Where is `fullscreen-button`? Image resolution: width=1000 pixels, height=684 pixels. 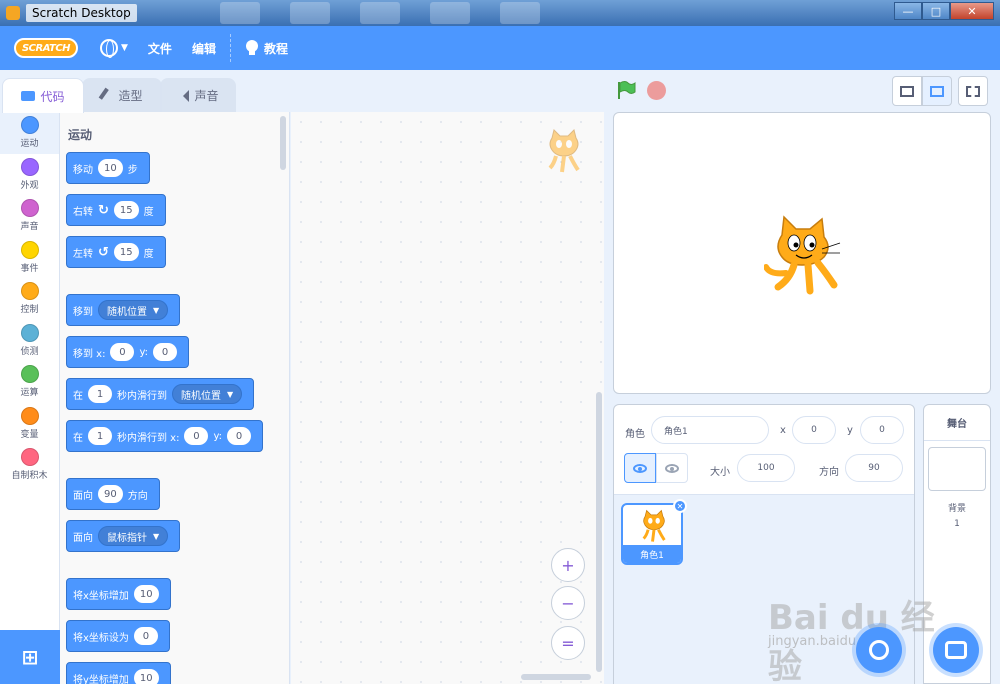
fullscreen-button is located at coordinates (973, 91).